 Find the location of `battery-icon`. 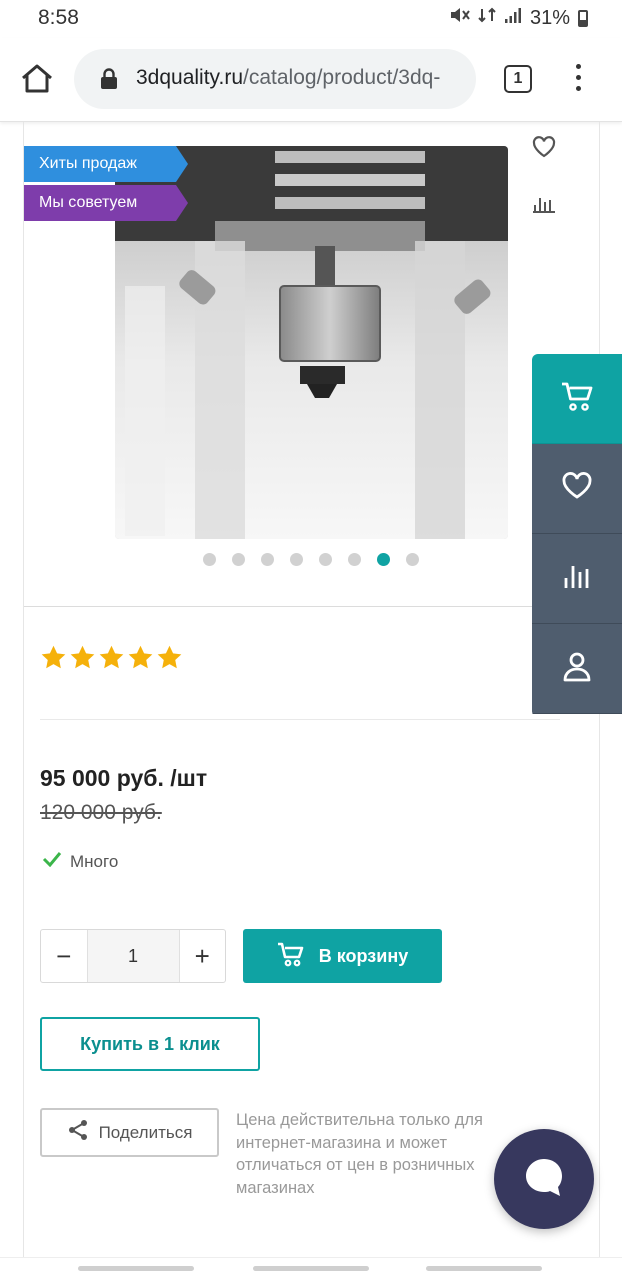

battery-icon is located at coordinates (583, 18).